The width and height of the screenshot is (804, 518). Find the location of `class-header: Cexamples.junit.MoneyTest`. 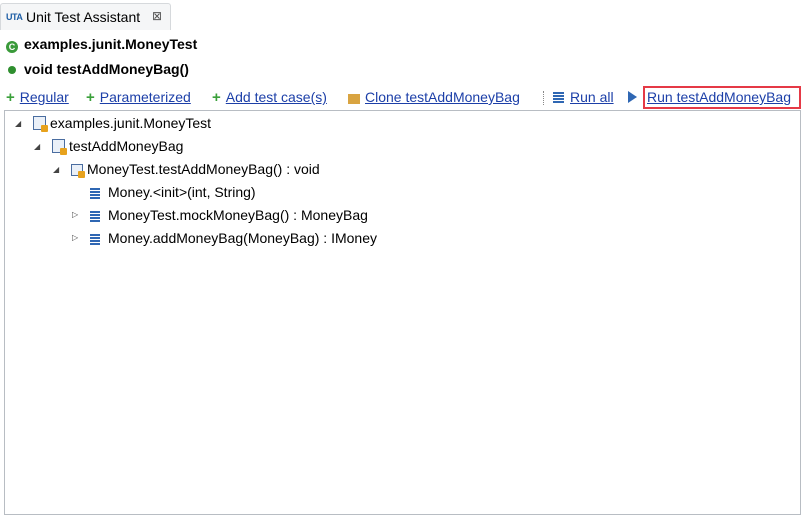

class-header: Cexamples.junit.MoneyTest is located at coordinates (101, 44).